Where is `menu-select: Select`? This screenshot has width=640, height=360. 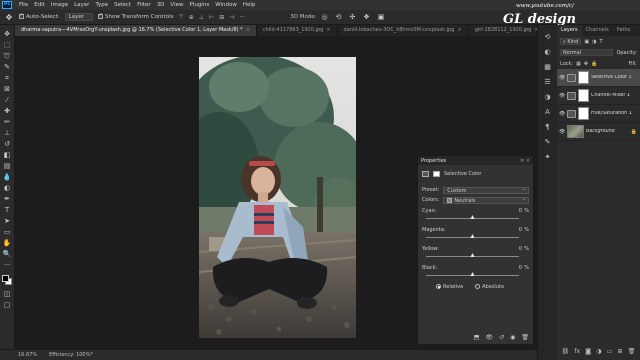
menu-select: Select is located at coordinates (122, 5).